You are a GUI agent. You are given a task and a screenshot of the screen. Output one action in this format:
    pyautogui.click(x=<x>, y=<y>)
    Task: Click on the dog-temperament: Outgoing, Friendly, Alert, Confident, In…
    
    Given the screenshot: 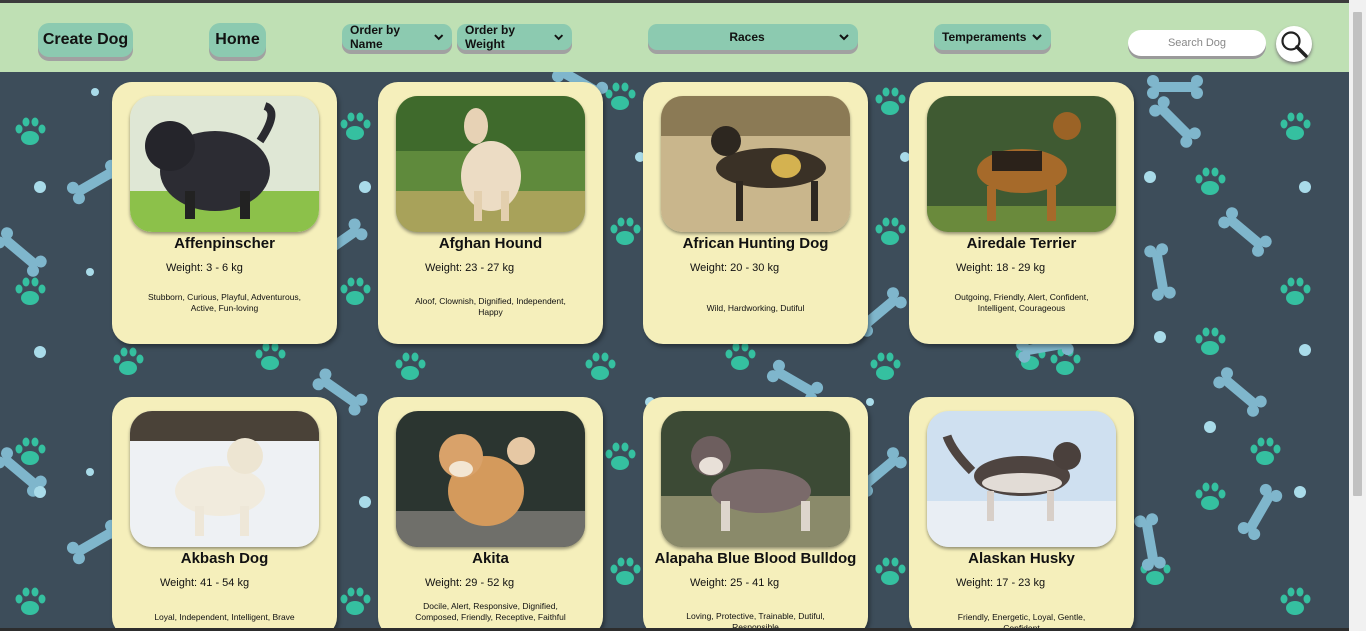 What is the action you would take?
    pyautogui.click(x=1021, y=302)
    